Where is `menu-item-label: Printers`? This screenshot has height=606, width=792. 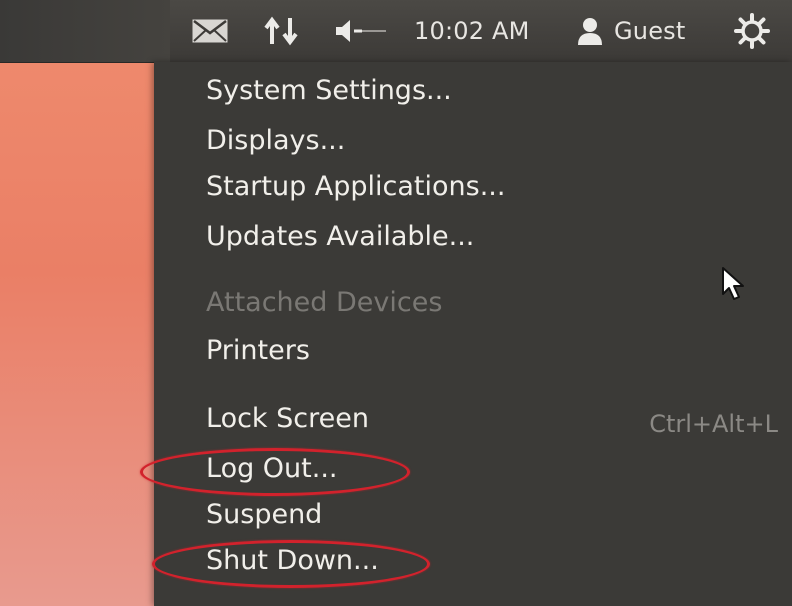
menu-item-label: Printers is located at coordinates (258, 350).